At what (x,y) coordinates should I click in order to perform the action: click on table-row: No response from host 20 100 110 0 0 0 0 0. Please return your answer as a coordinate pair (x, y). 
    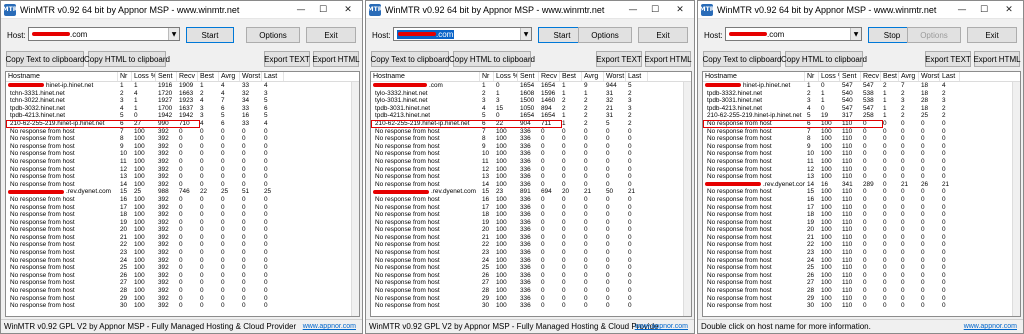
    Looking at the image, I should click on (861, 230).